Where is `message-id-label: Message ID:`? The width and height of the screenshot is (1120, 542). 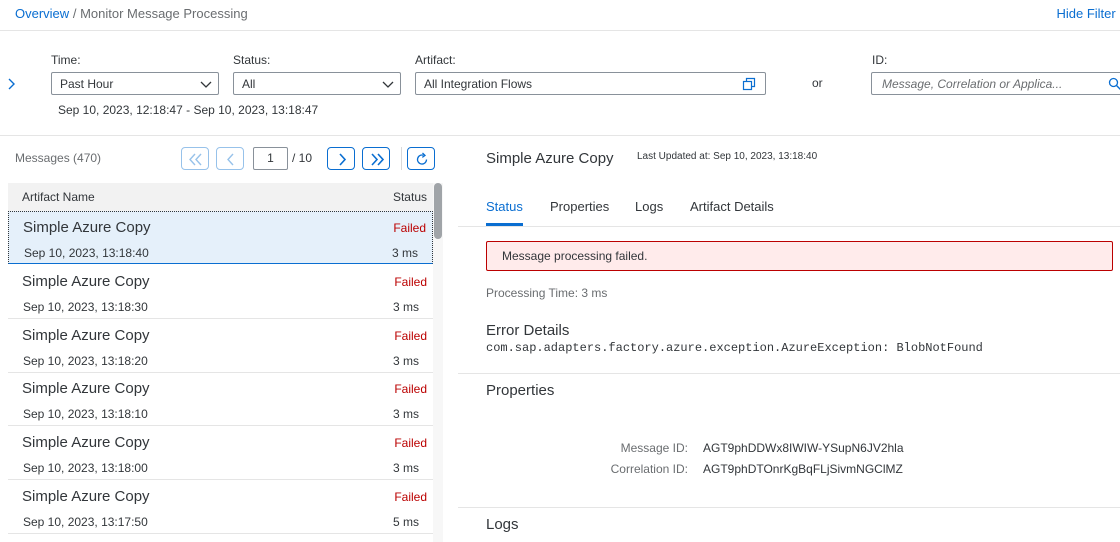
message-id-label: Message ID: is located at coordinates (654, 448).